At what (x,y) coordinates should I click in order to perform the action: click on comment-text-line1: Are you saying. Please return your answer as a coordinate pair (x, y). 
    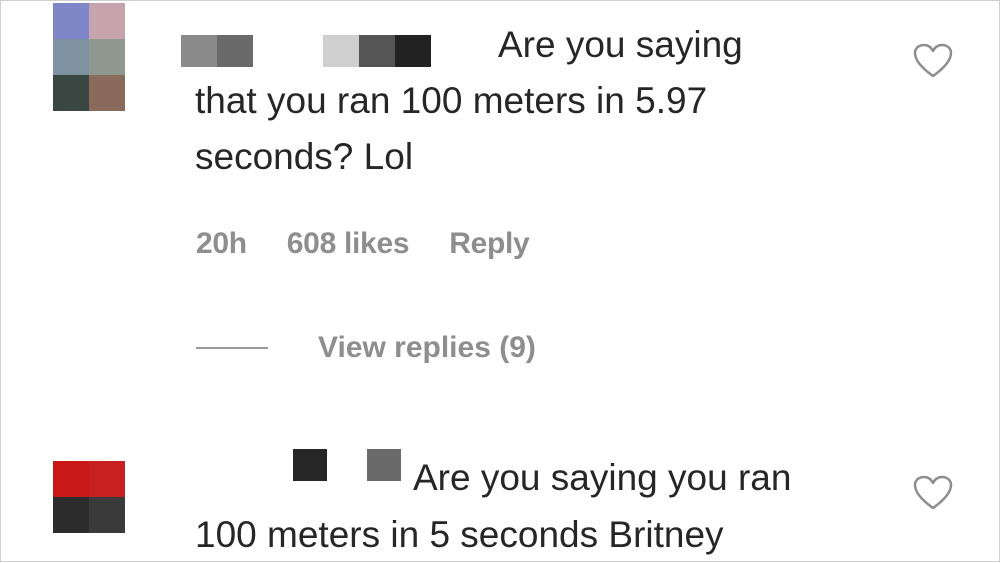
    Looking at the image, I should click on (620, 44).